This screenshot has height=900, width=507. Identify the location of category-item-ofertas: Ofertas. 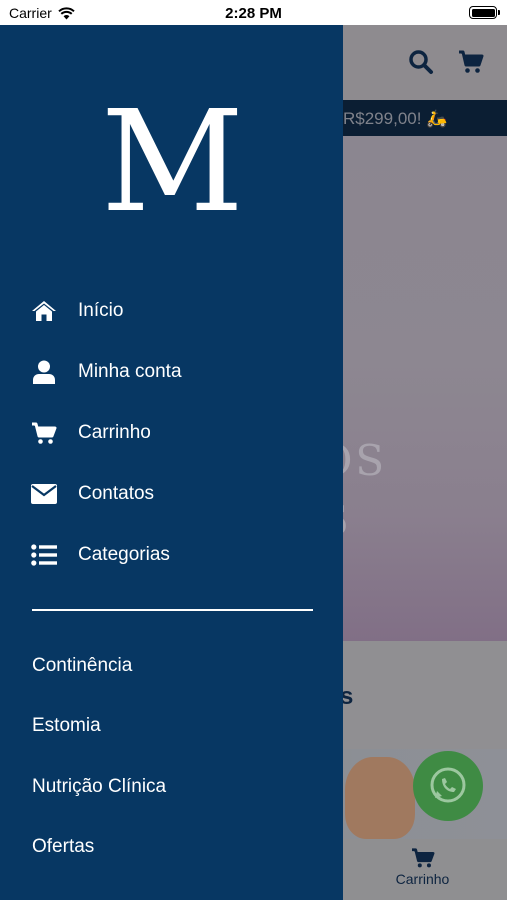
(63, 847).